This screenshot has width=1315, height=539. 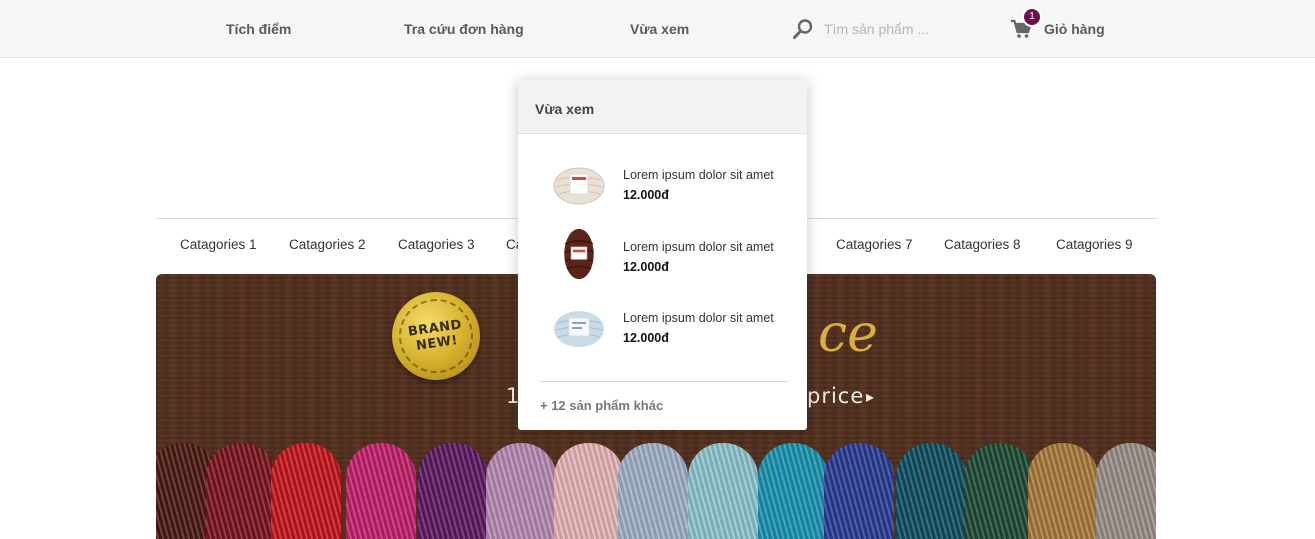 What do you see at coordinates (436, 245) in the screenshot?
I see `category-item-3: Catagories 3` at bounding box center [436, 245].